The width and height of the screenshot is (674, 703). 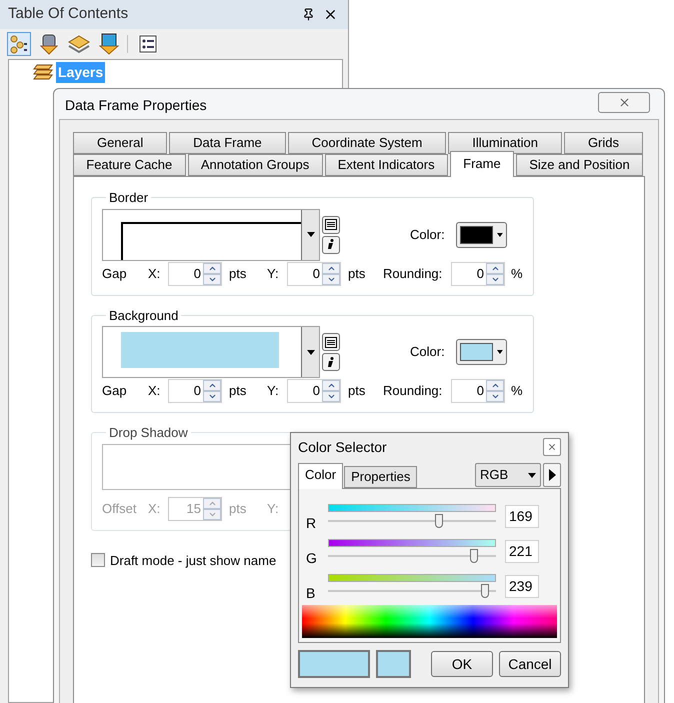 What do you see at coordinates (505, 143) in the screenshot?
I see `tab: Illumination` at bounding box center [505, 143].